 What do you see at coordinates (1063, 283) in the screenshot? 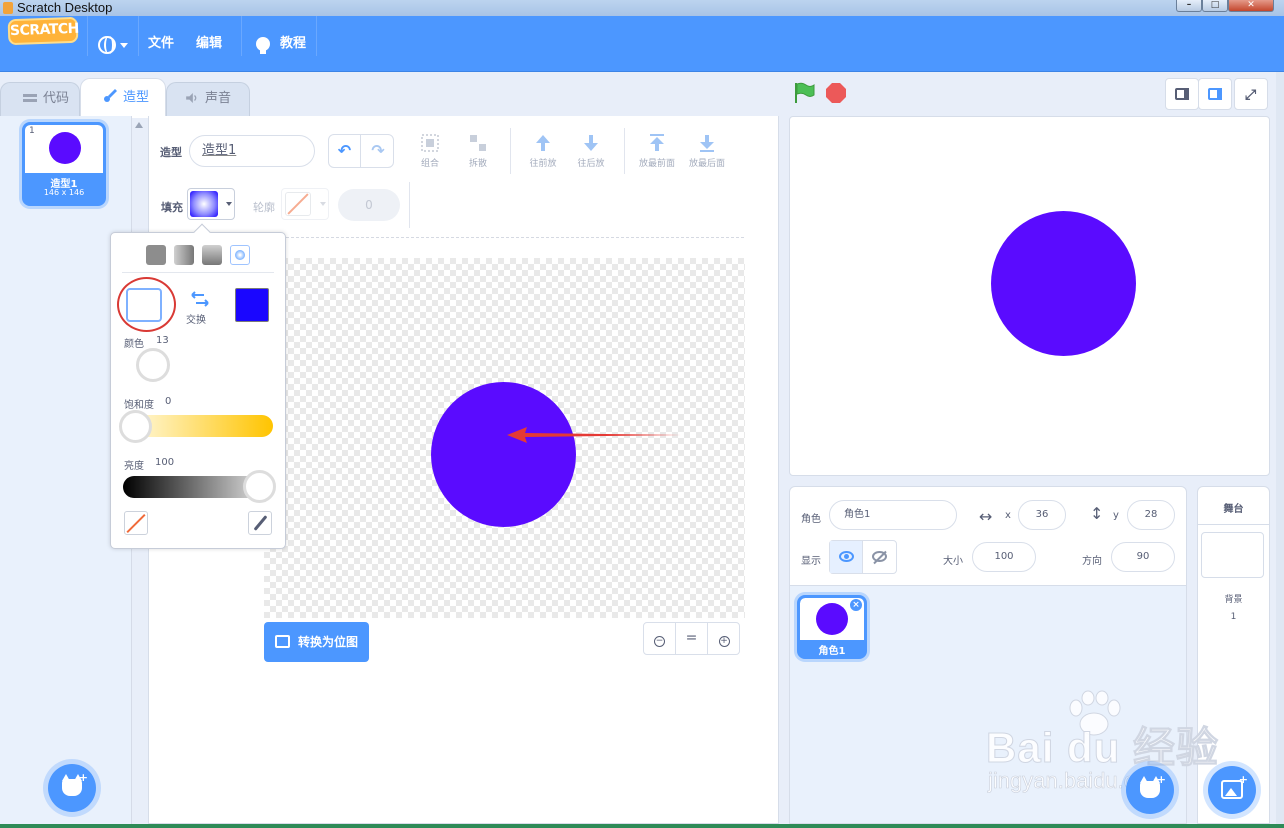
I see `stage-sprite-circle` at bounding box center [1063, 283].